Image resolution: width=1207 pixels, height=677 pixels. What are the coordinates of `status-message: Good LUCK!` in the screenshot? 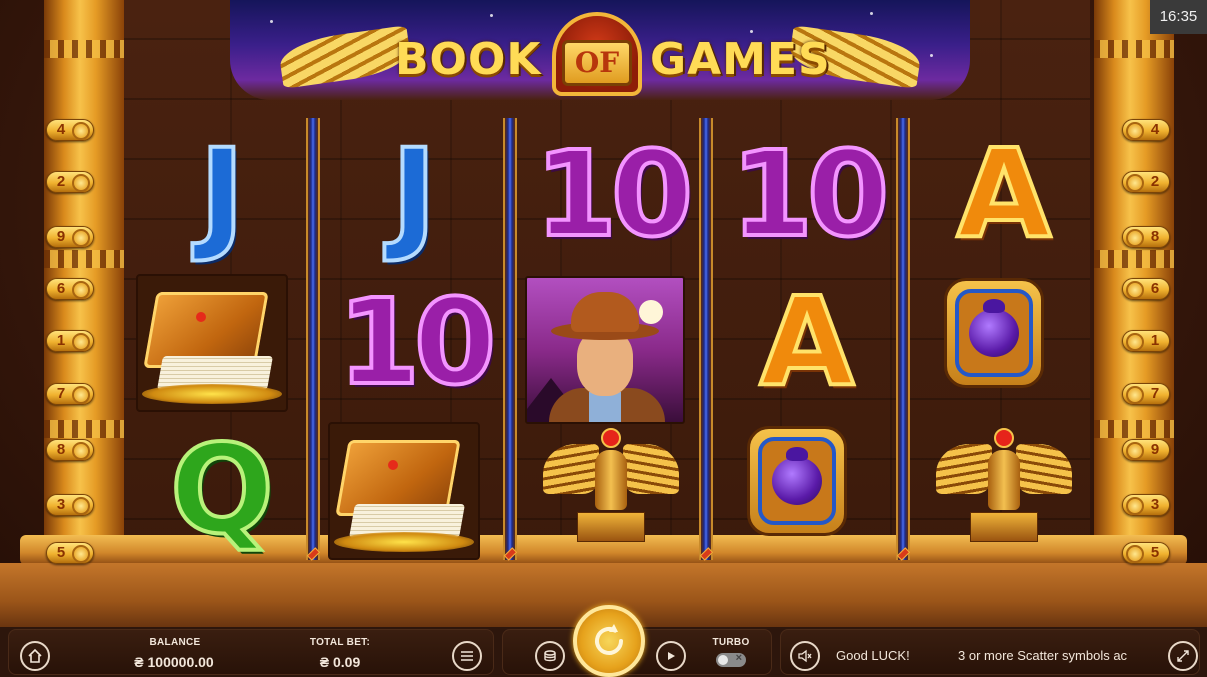 It's located at (873, 655).